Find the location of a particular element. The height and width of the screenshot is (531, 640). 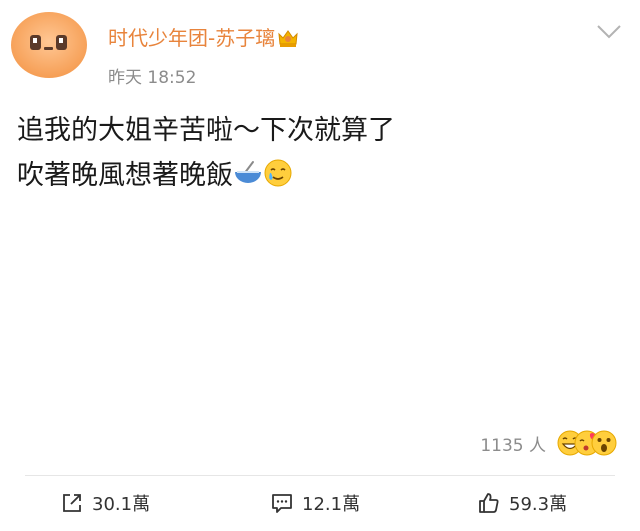

reactions-summary: 1135 人 is located at coordinates (549, 443).